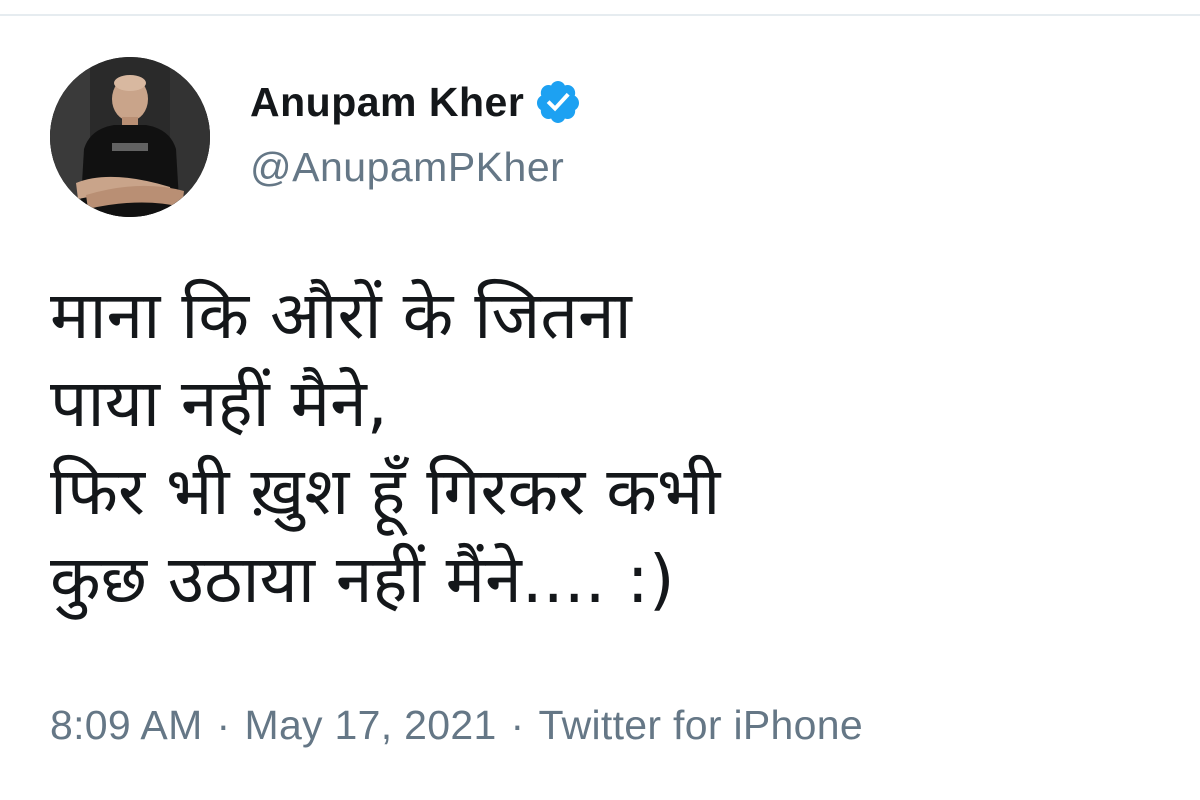  Describe the element at coordinates (387, 102) in the screenshot. I see `author-display-name: Anupam Kher` at that location.